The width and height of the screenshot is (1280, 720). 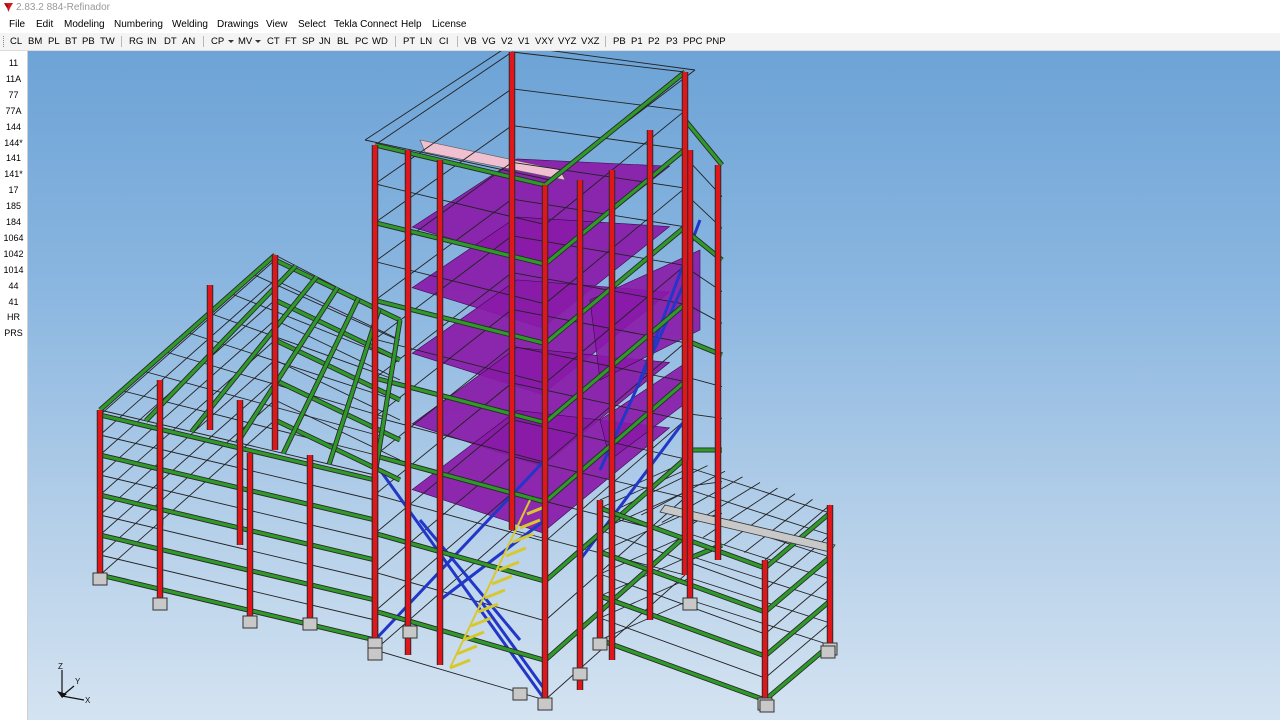 What do you see at coordinates (13, 206) in the screenshot?
I see `side-button-185: 185` at bounding box center [13, 206].